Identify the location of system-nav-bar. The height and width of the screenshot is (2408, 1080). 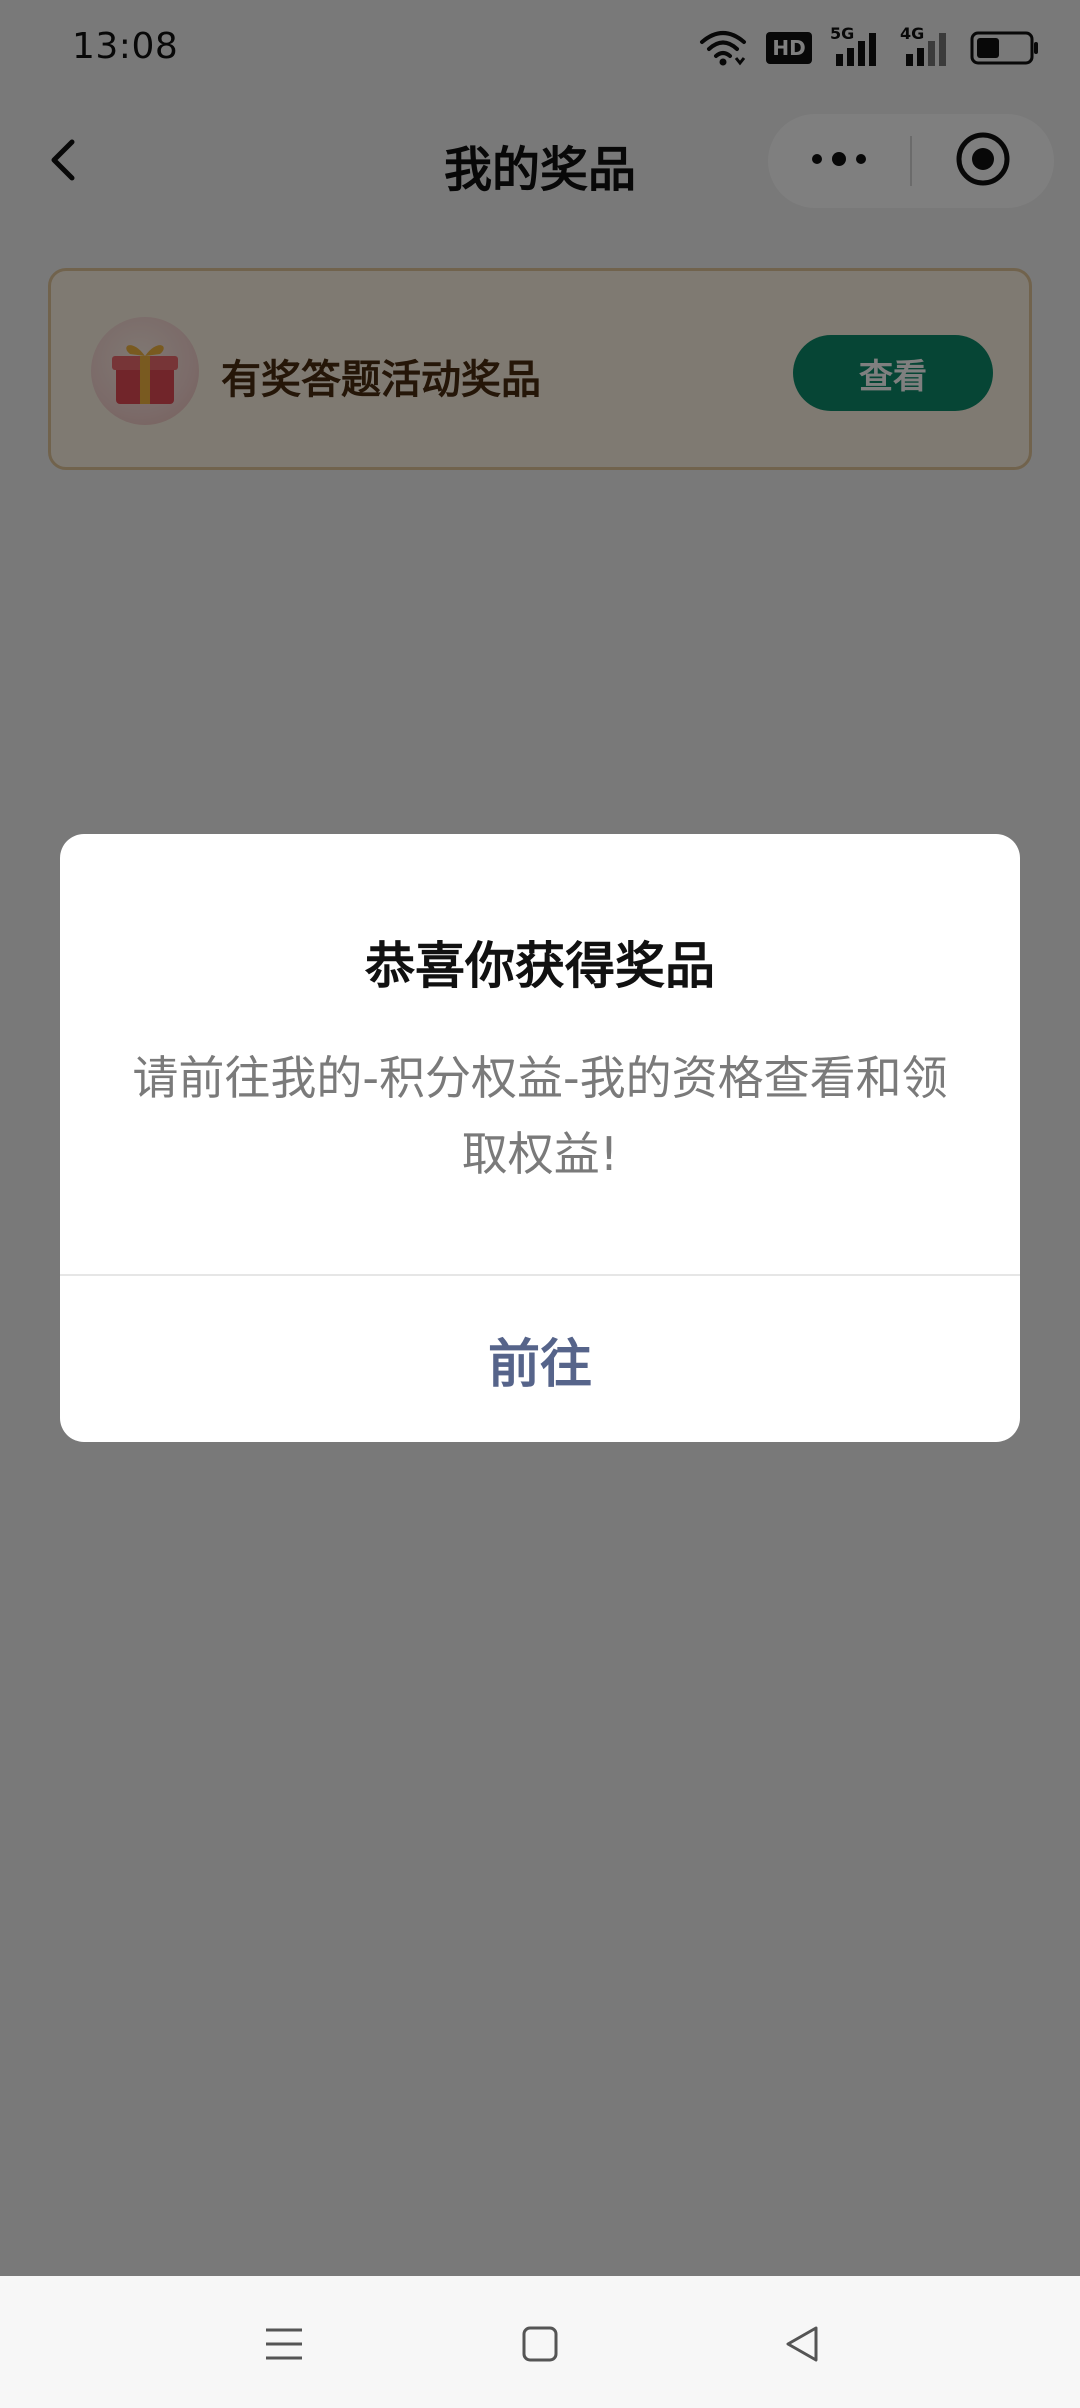
(540, 2342).